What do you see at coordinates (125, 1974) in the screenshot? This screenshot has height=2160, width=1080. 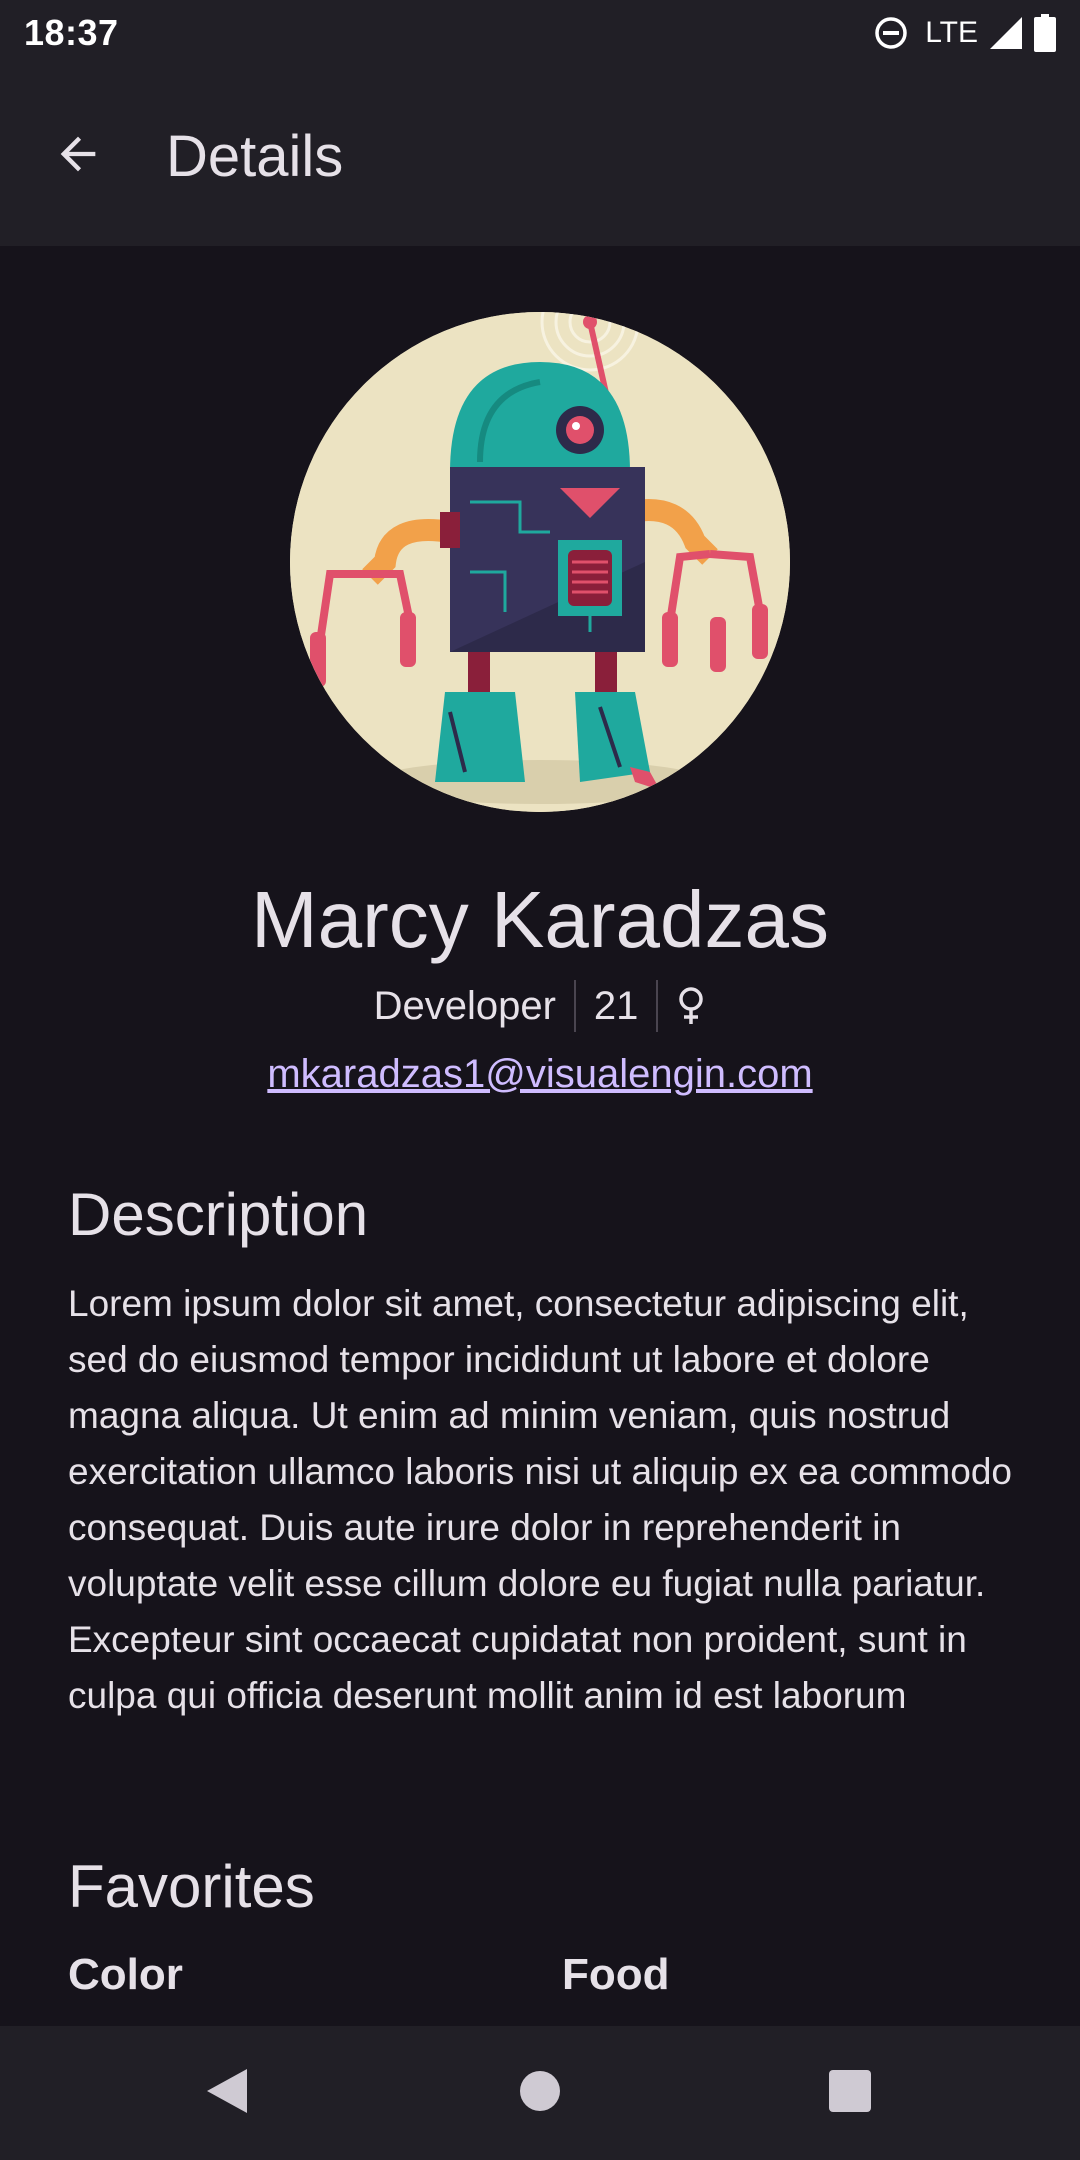 I see `favorite-color-label: Color` at bounding box center [125, 1974].